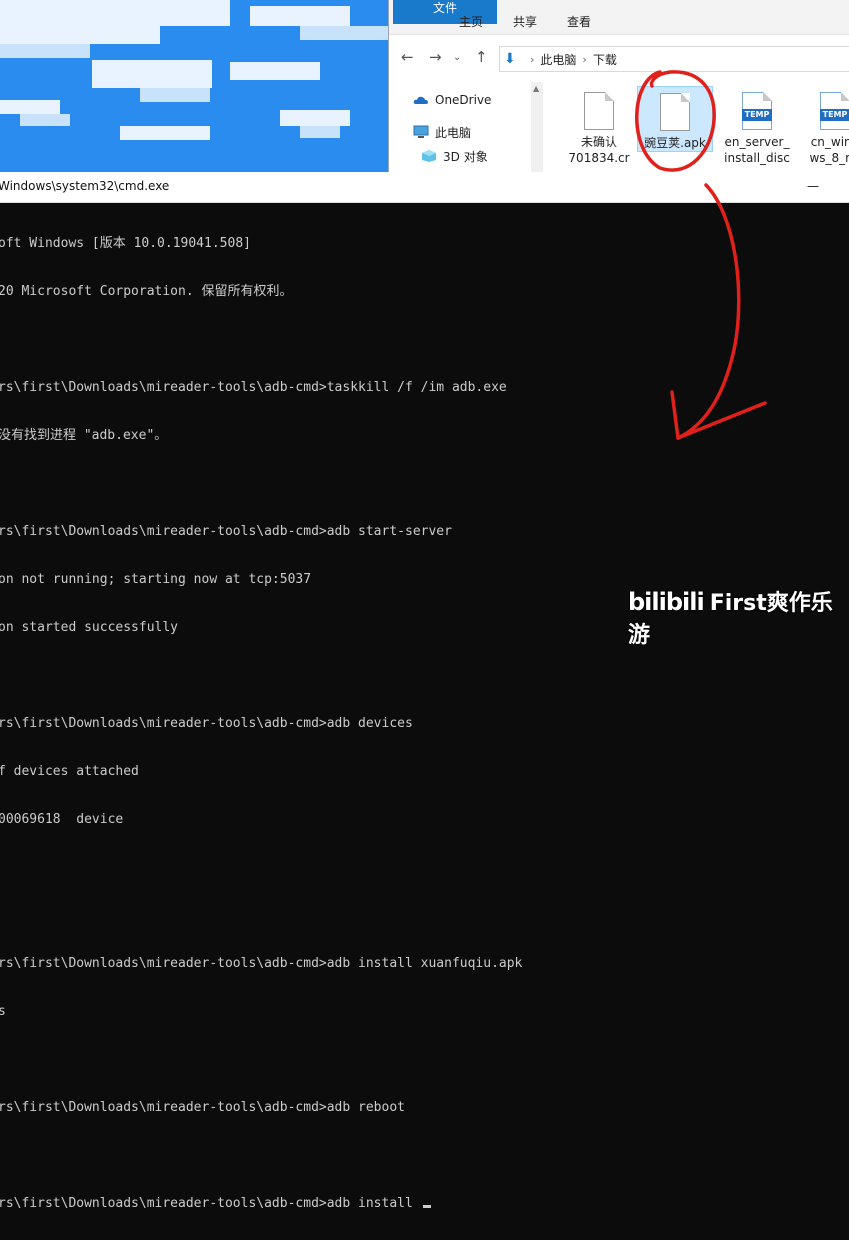 The image size is (849, 1240). I want to click on cmd-title-bar: Windows\system32\cmd.exe —, so click(424, 187).